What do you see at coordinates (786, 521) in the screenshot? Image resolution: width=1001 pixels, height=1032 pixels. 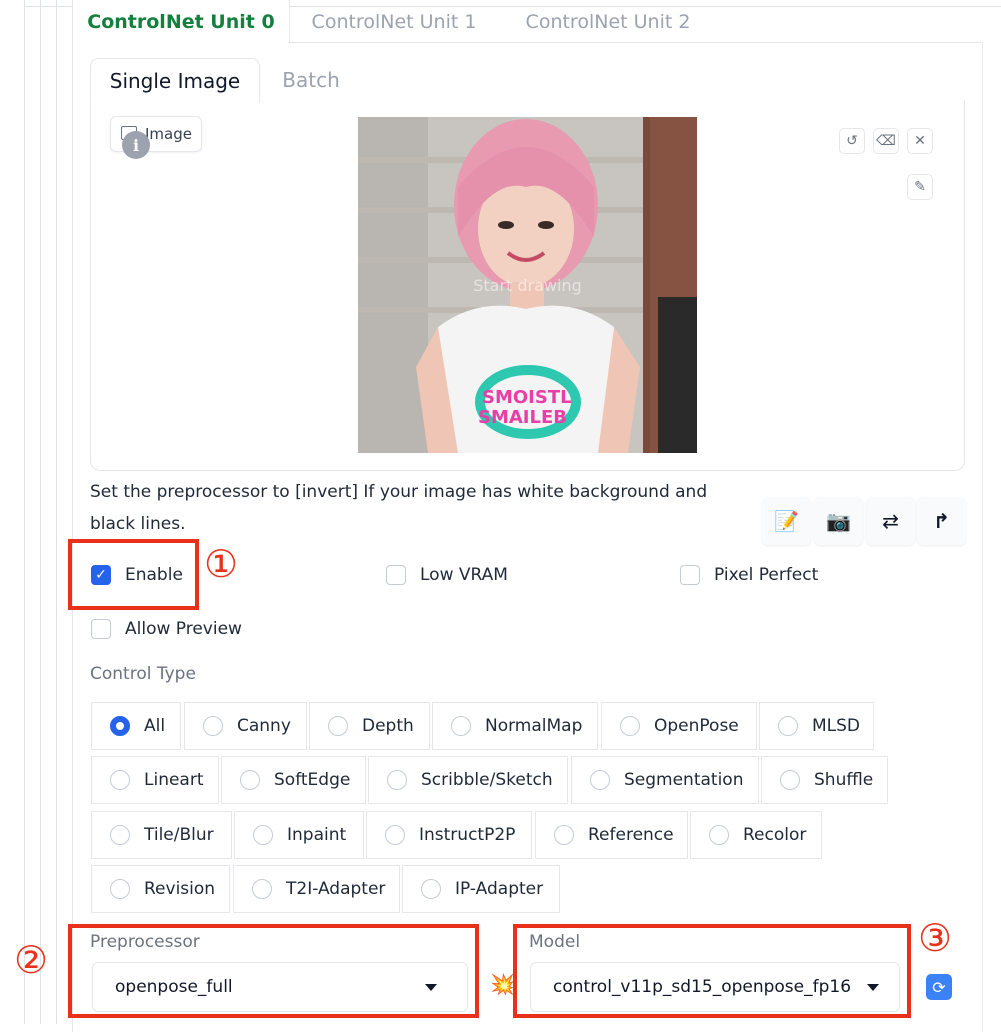 I see `memo-icon: 📝` at bounding box center [786, 521].